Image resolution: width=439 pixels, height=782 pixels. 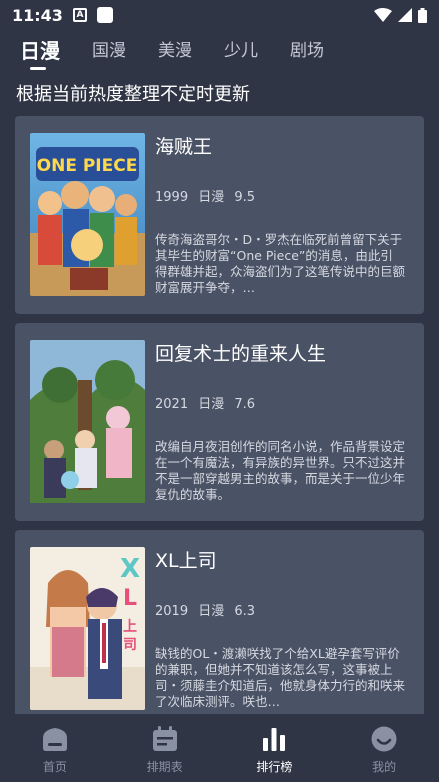 I want to click on category-tabs: 日漫 国漫 美漫 少儿 剧场, so click(x=219, y=56).